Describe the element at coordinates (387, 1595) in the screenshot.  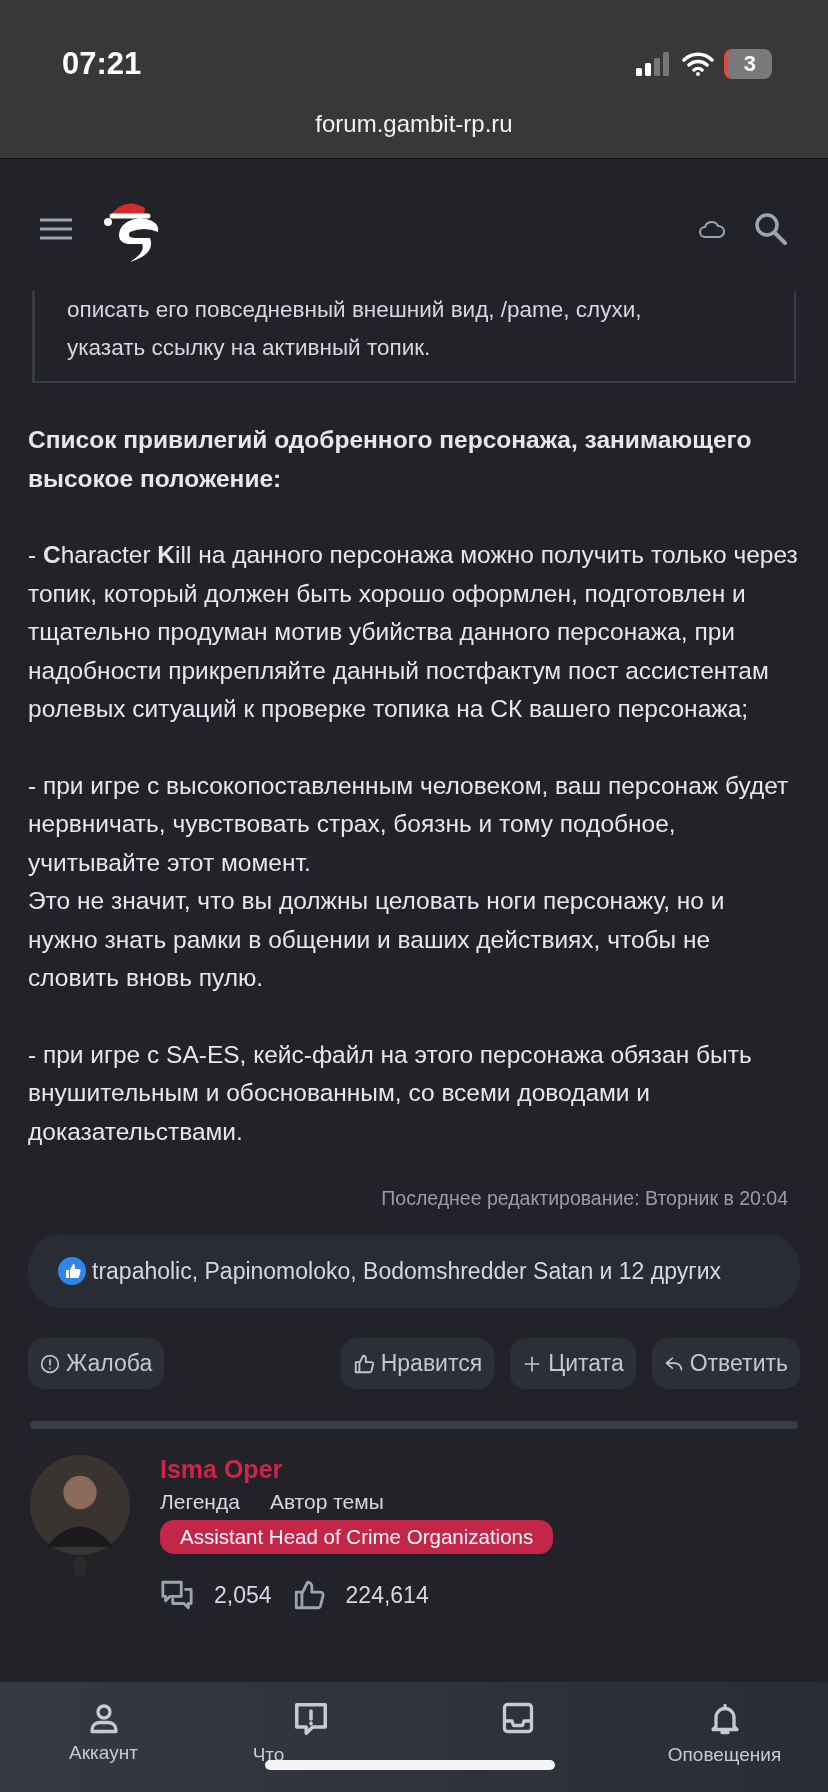
I see `like-count: 224,614` at that location.